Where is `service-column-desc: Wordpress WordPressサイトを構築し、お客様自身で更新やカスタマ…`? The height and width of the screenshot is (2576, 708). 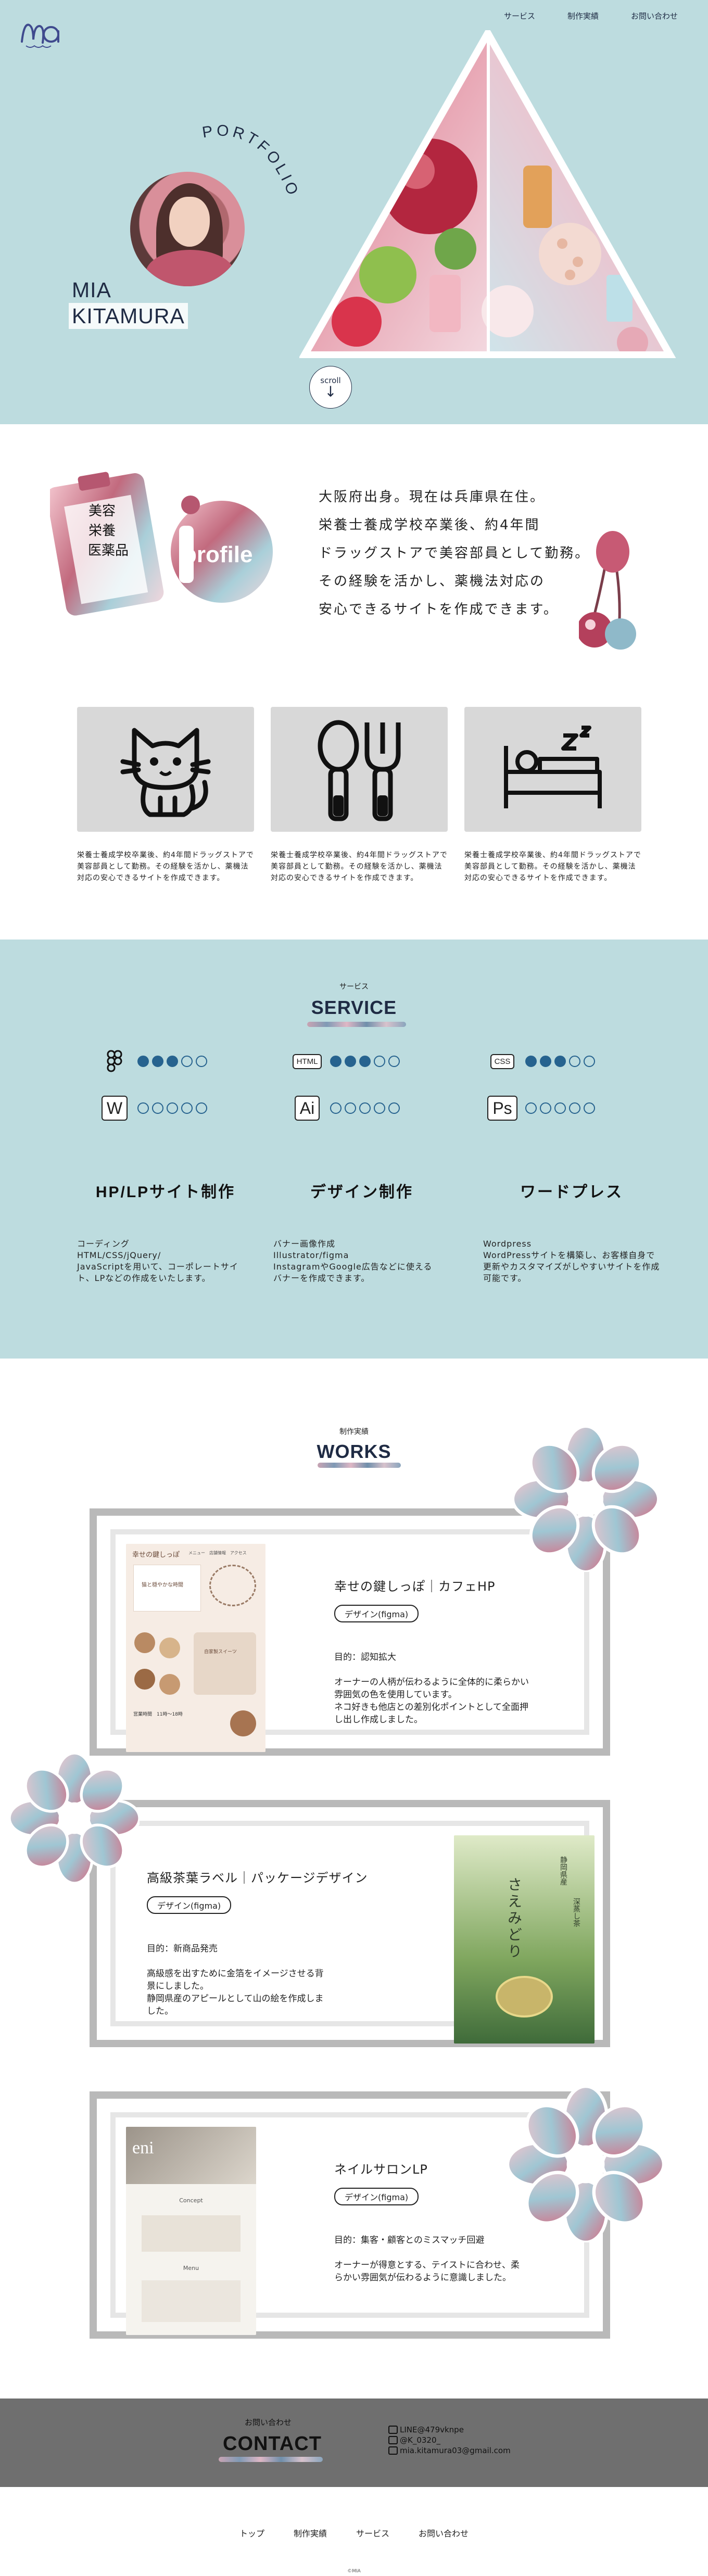
service-column-desc: Wordpress WordPressサイトを構築し、お客様自身で更新やカスタマ… is located at coordinates (571, 1261).